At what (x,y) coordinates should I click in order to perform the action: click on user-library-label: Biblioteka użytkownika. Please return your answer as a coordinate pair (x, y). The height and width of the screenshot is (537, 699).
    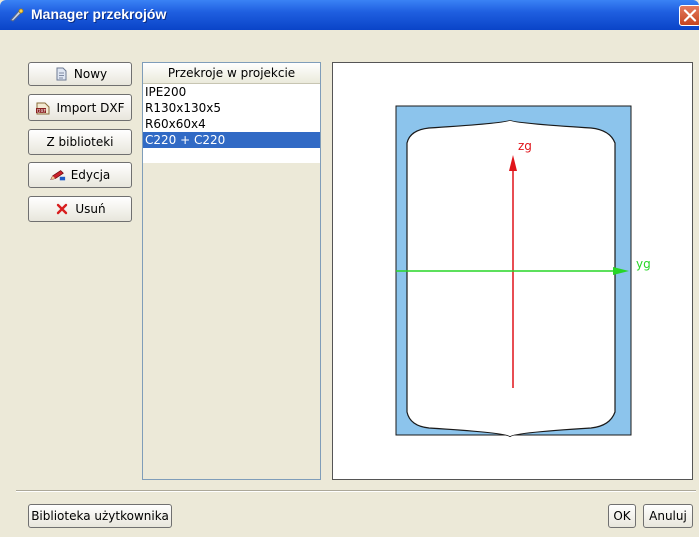
    Looking at the image, I should click on (100, 516).